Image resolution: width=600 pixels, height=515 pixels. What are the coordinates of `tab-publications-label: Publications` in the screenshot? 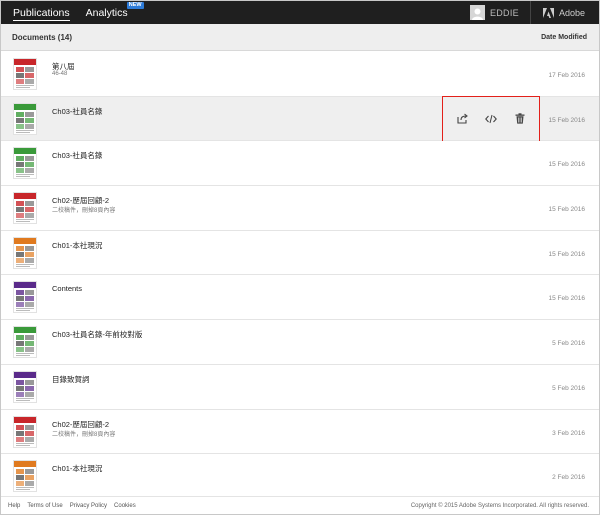 It's located at (41, 12).